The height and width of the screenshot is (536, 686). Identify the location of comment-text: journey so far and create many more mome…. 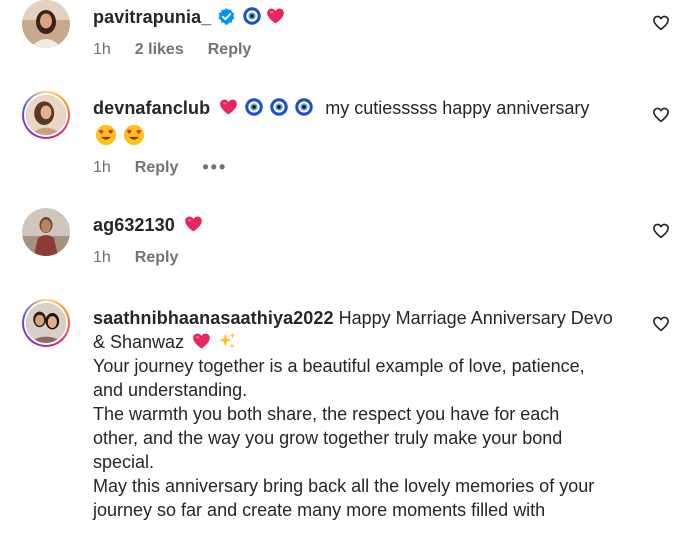
(319, 510).